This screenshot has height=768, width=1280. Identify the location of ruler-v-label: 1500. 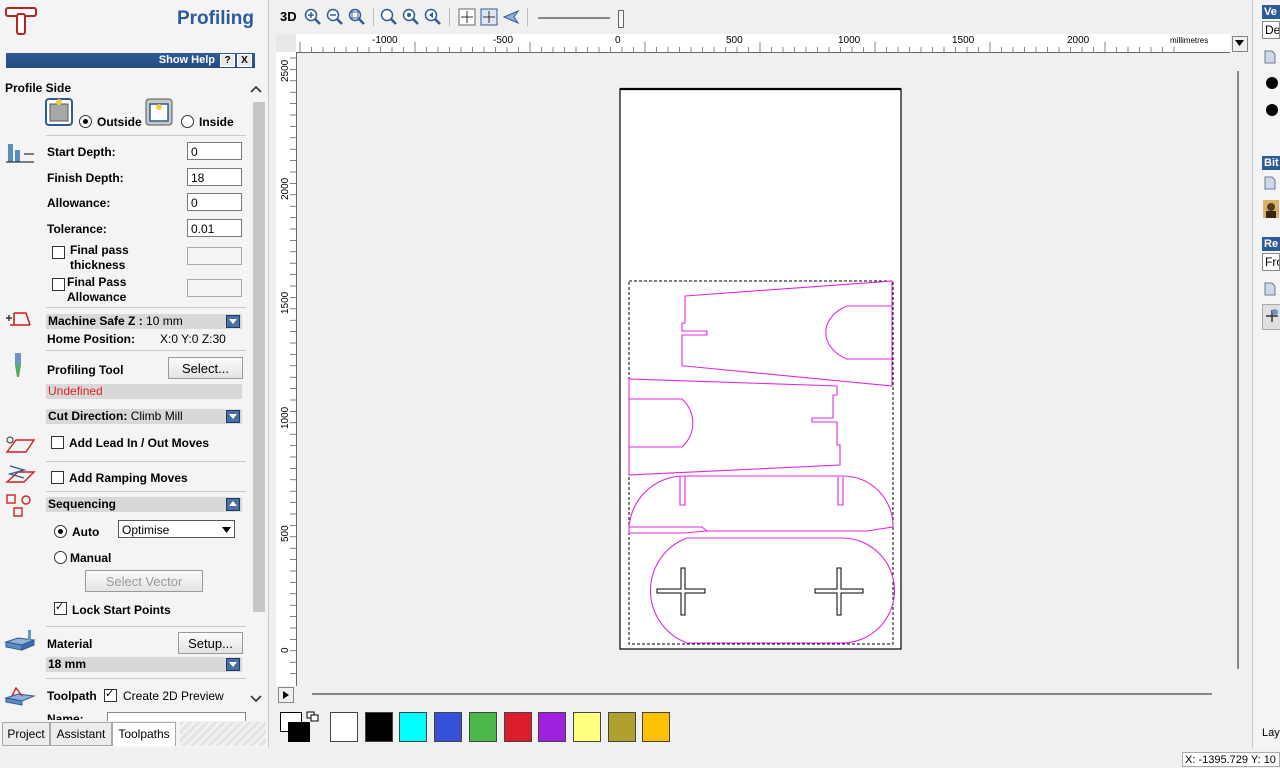
(285, 302).